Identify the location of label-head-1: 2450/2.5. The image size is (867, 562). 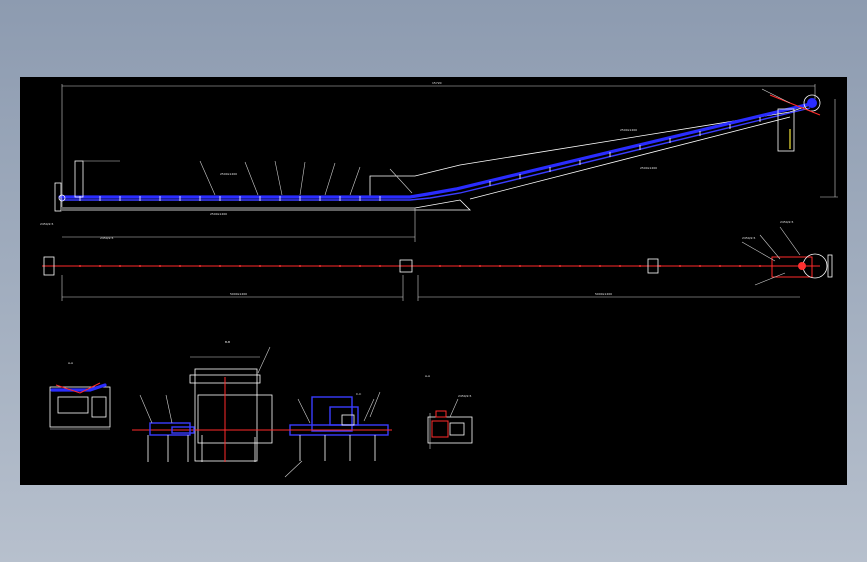
(787, 222).